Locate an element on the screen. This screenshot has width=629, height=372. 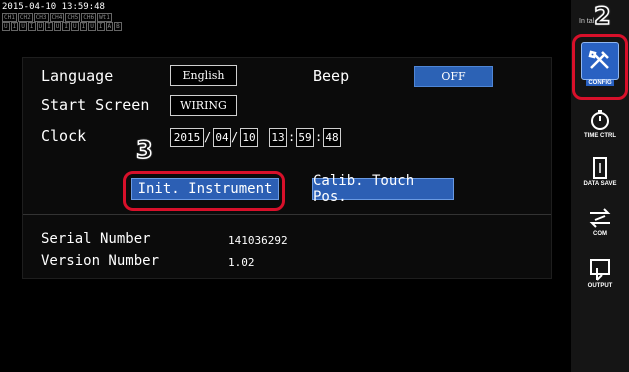
sidebar-item-com: COM is located at coordinates (600, 226).